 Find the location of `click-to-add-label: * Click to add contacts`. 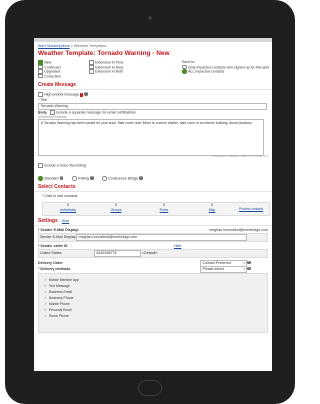

click-to-add-label: * Click to add contacts is located at coordinates (60, 196).